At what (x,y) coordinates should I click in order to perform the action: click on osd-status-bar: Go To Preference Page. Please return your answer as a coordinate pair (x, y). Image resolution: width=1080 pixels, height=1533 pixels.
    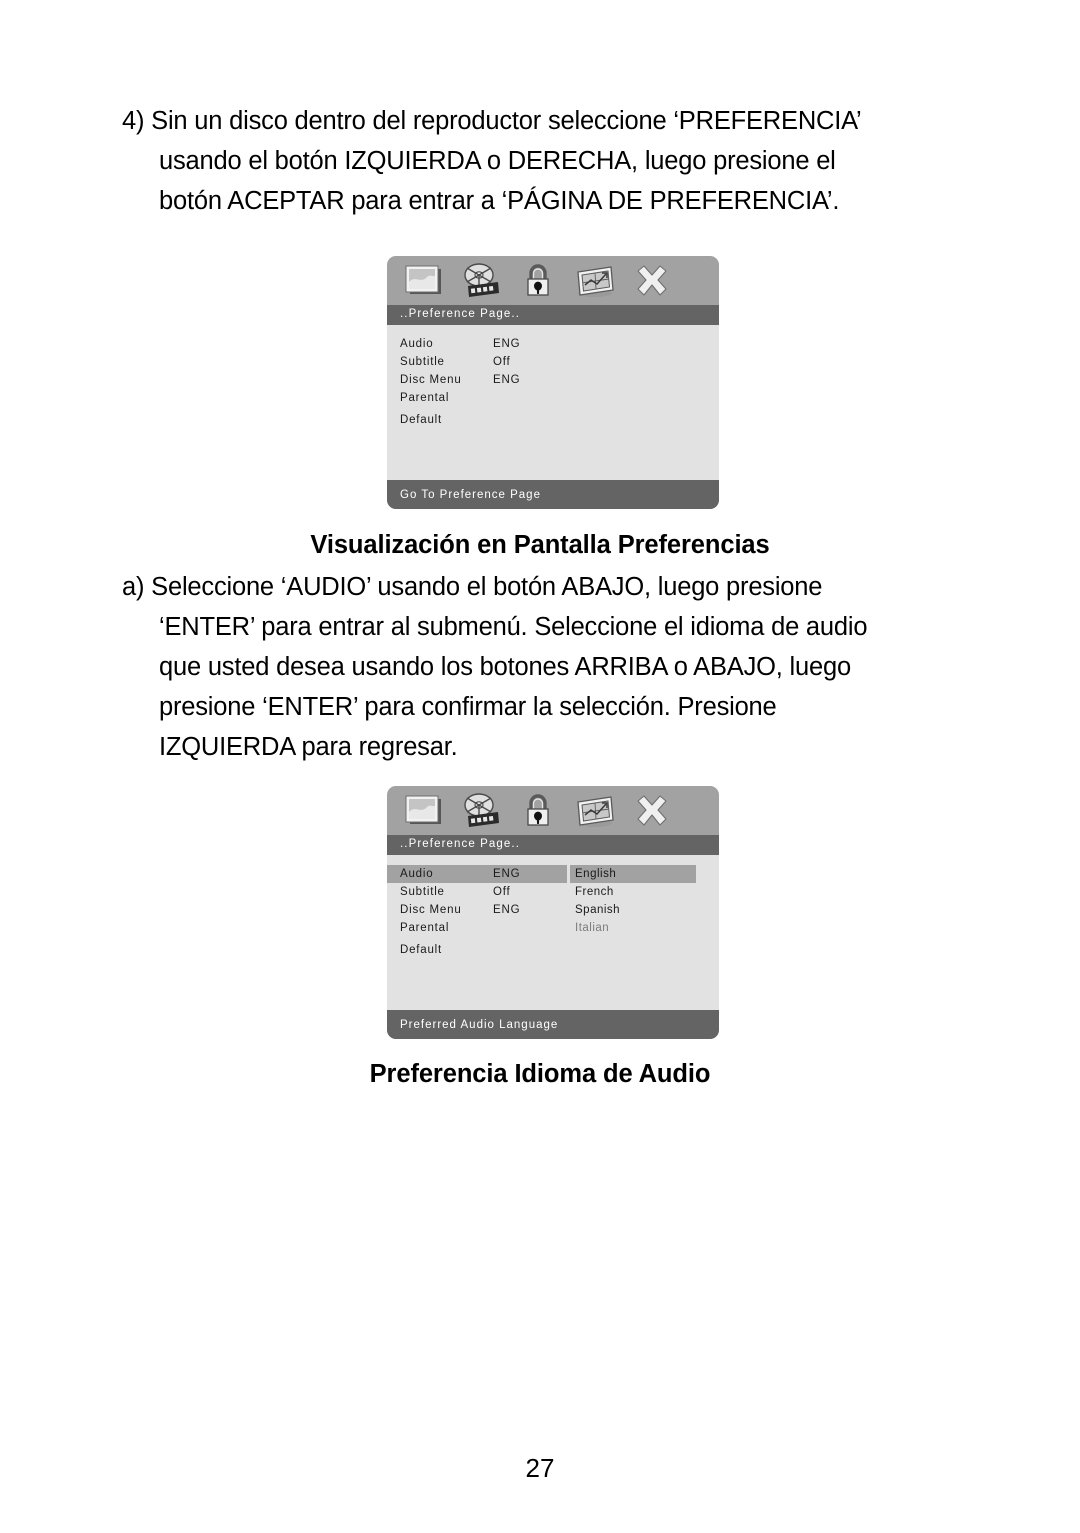
    Looking at the image, I should click on (553, 494).